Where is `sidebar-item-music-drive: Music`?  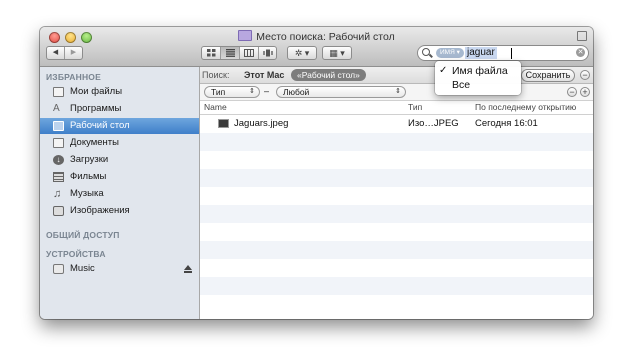
sidebar-item-music-drive: Music is located at coordinates (119, 269).